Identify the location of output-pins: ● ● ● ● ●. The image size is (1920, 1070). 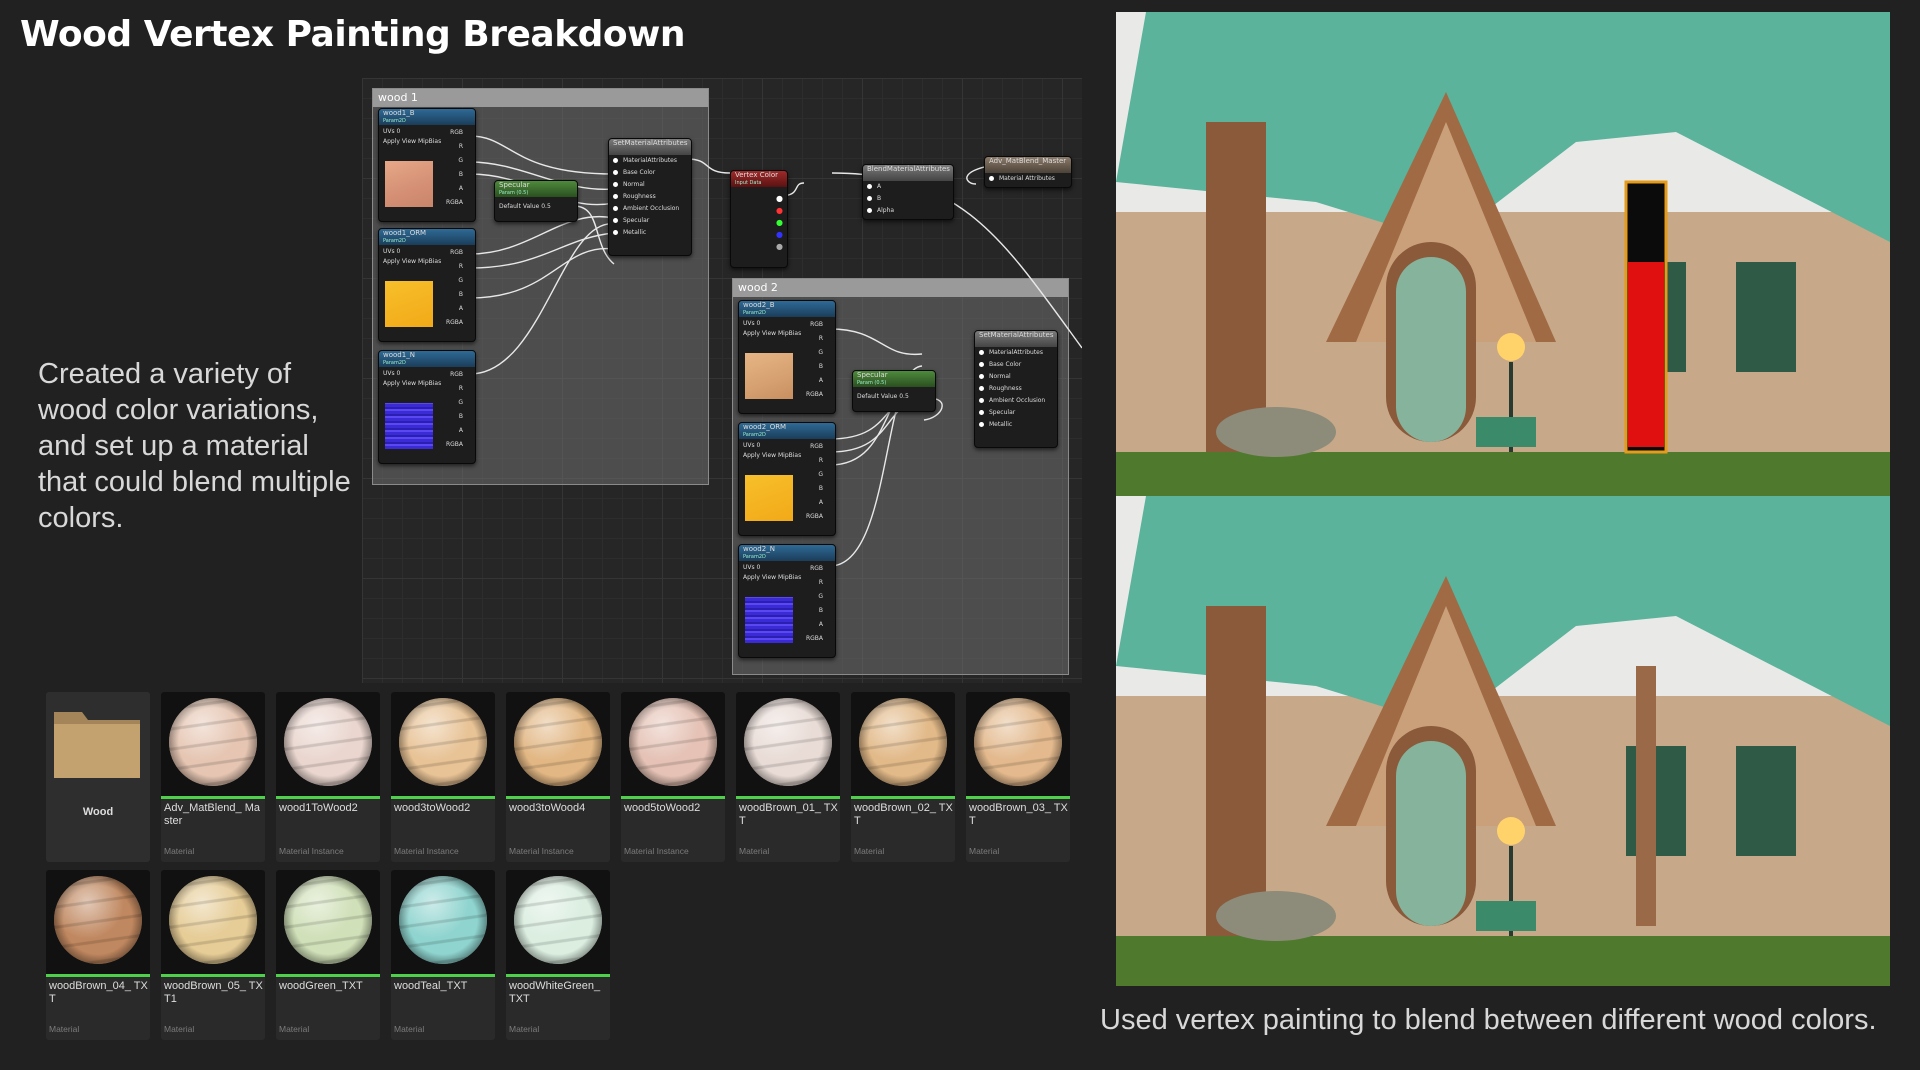
(779, 222).